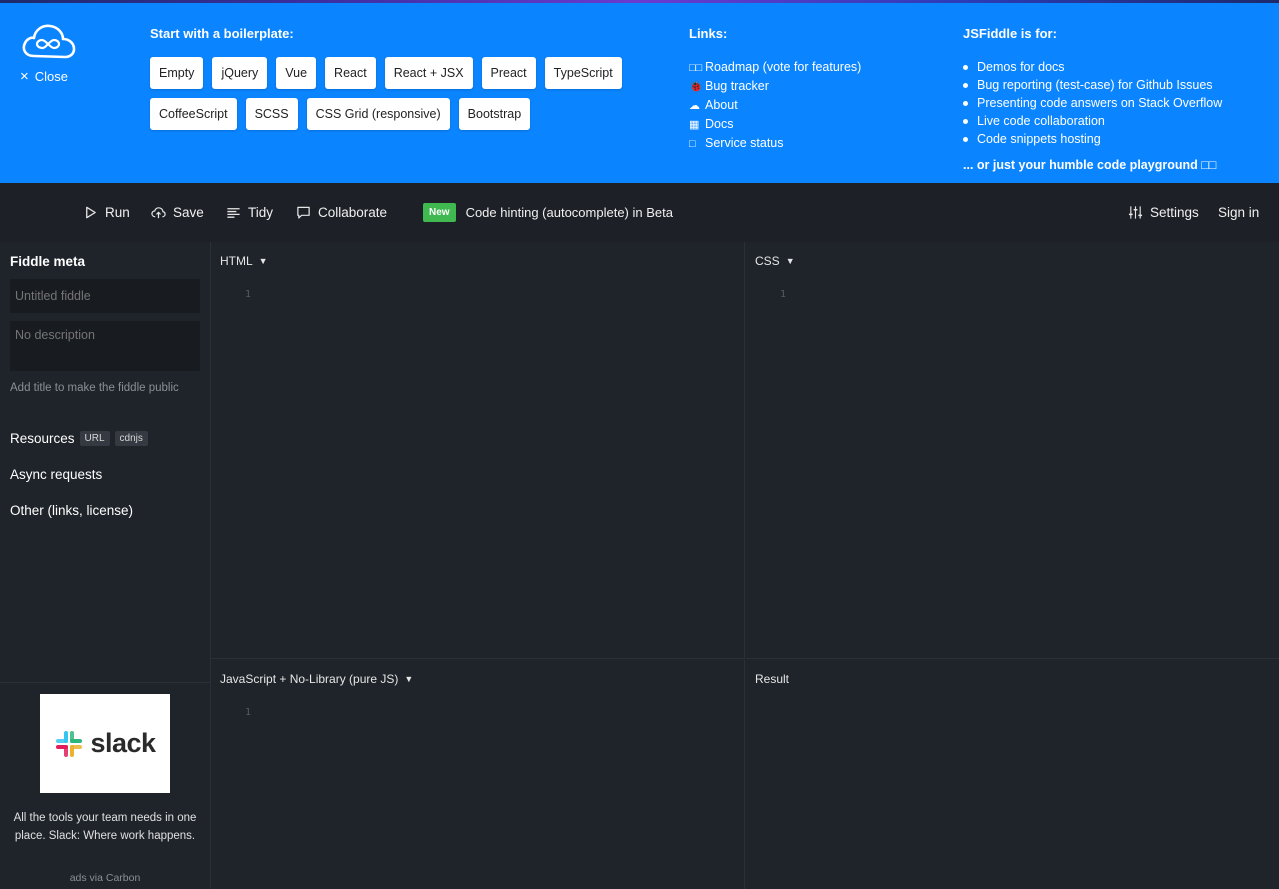  I want to click on css-pane-label: CSS ▼, so click(775, 261).